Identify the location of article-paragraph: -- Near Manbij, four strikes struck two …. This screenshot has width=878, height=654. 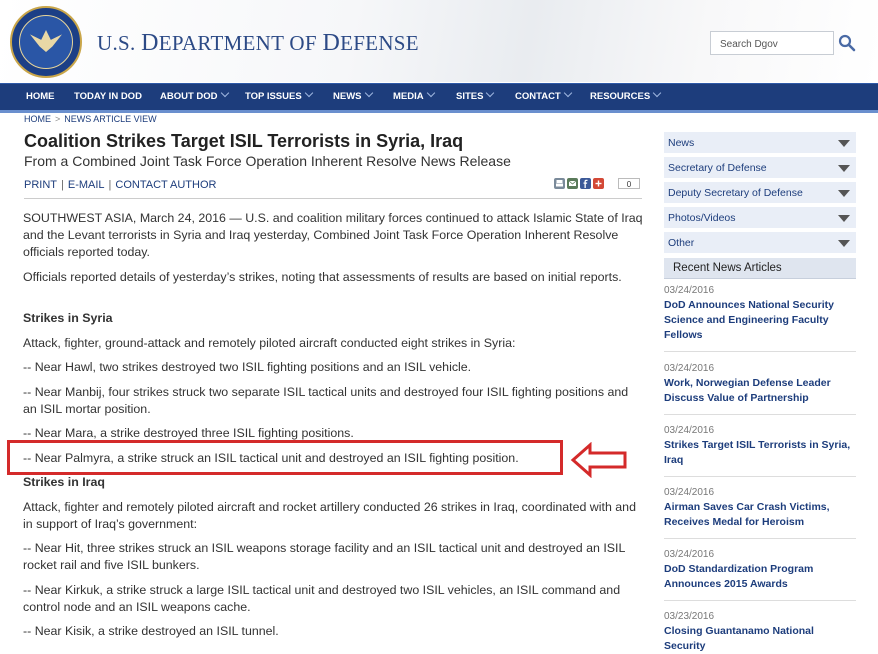
(326, 400).